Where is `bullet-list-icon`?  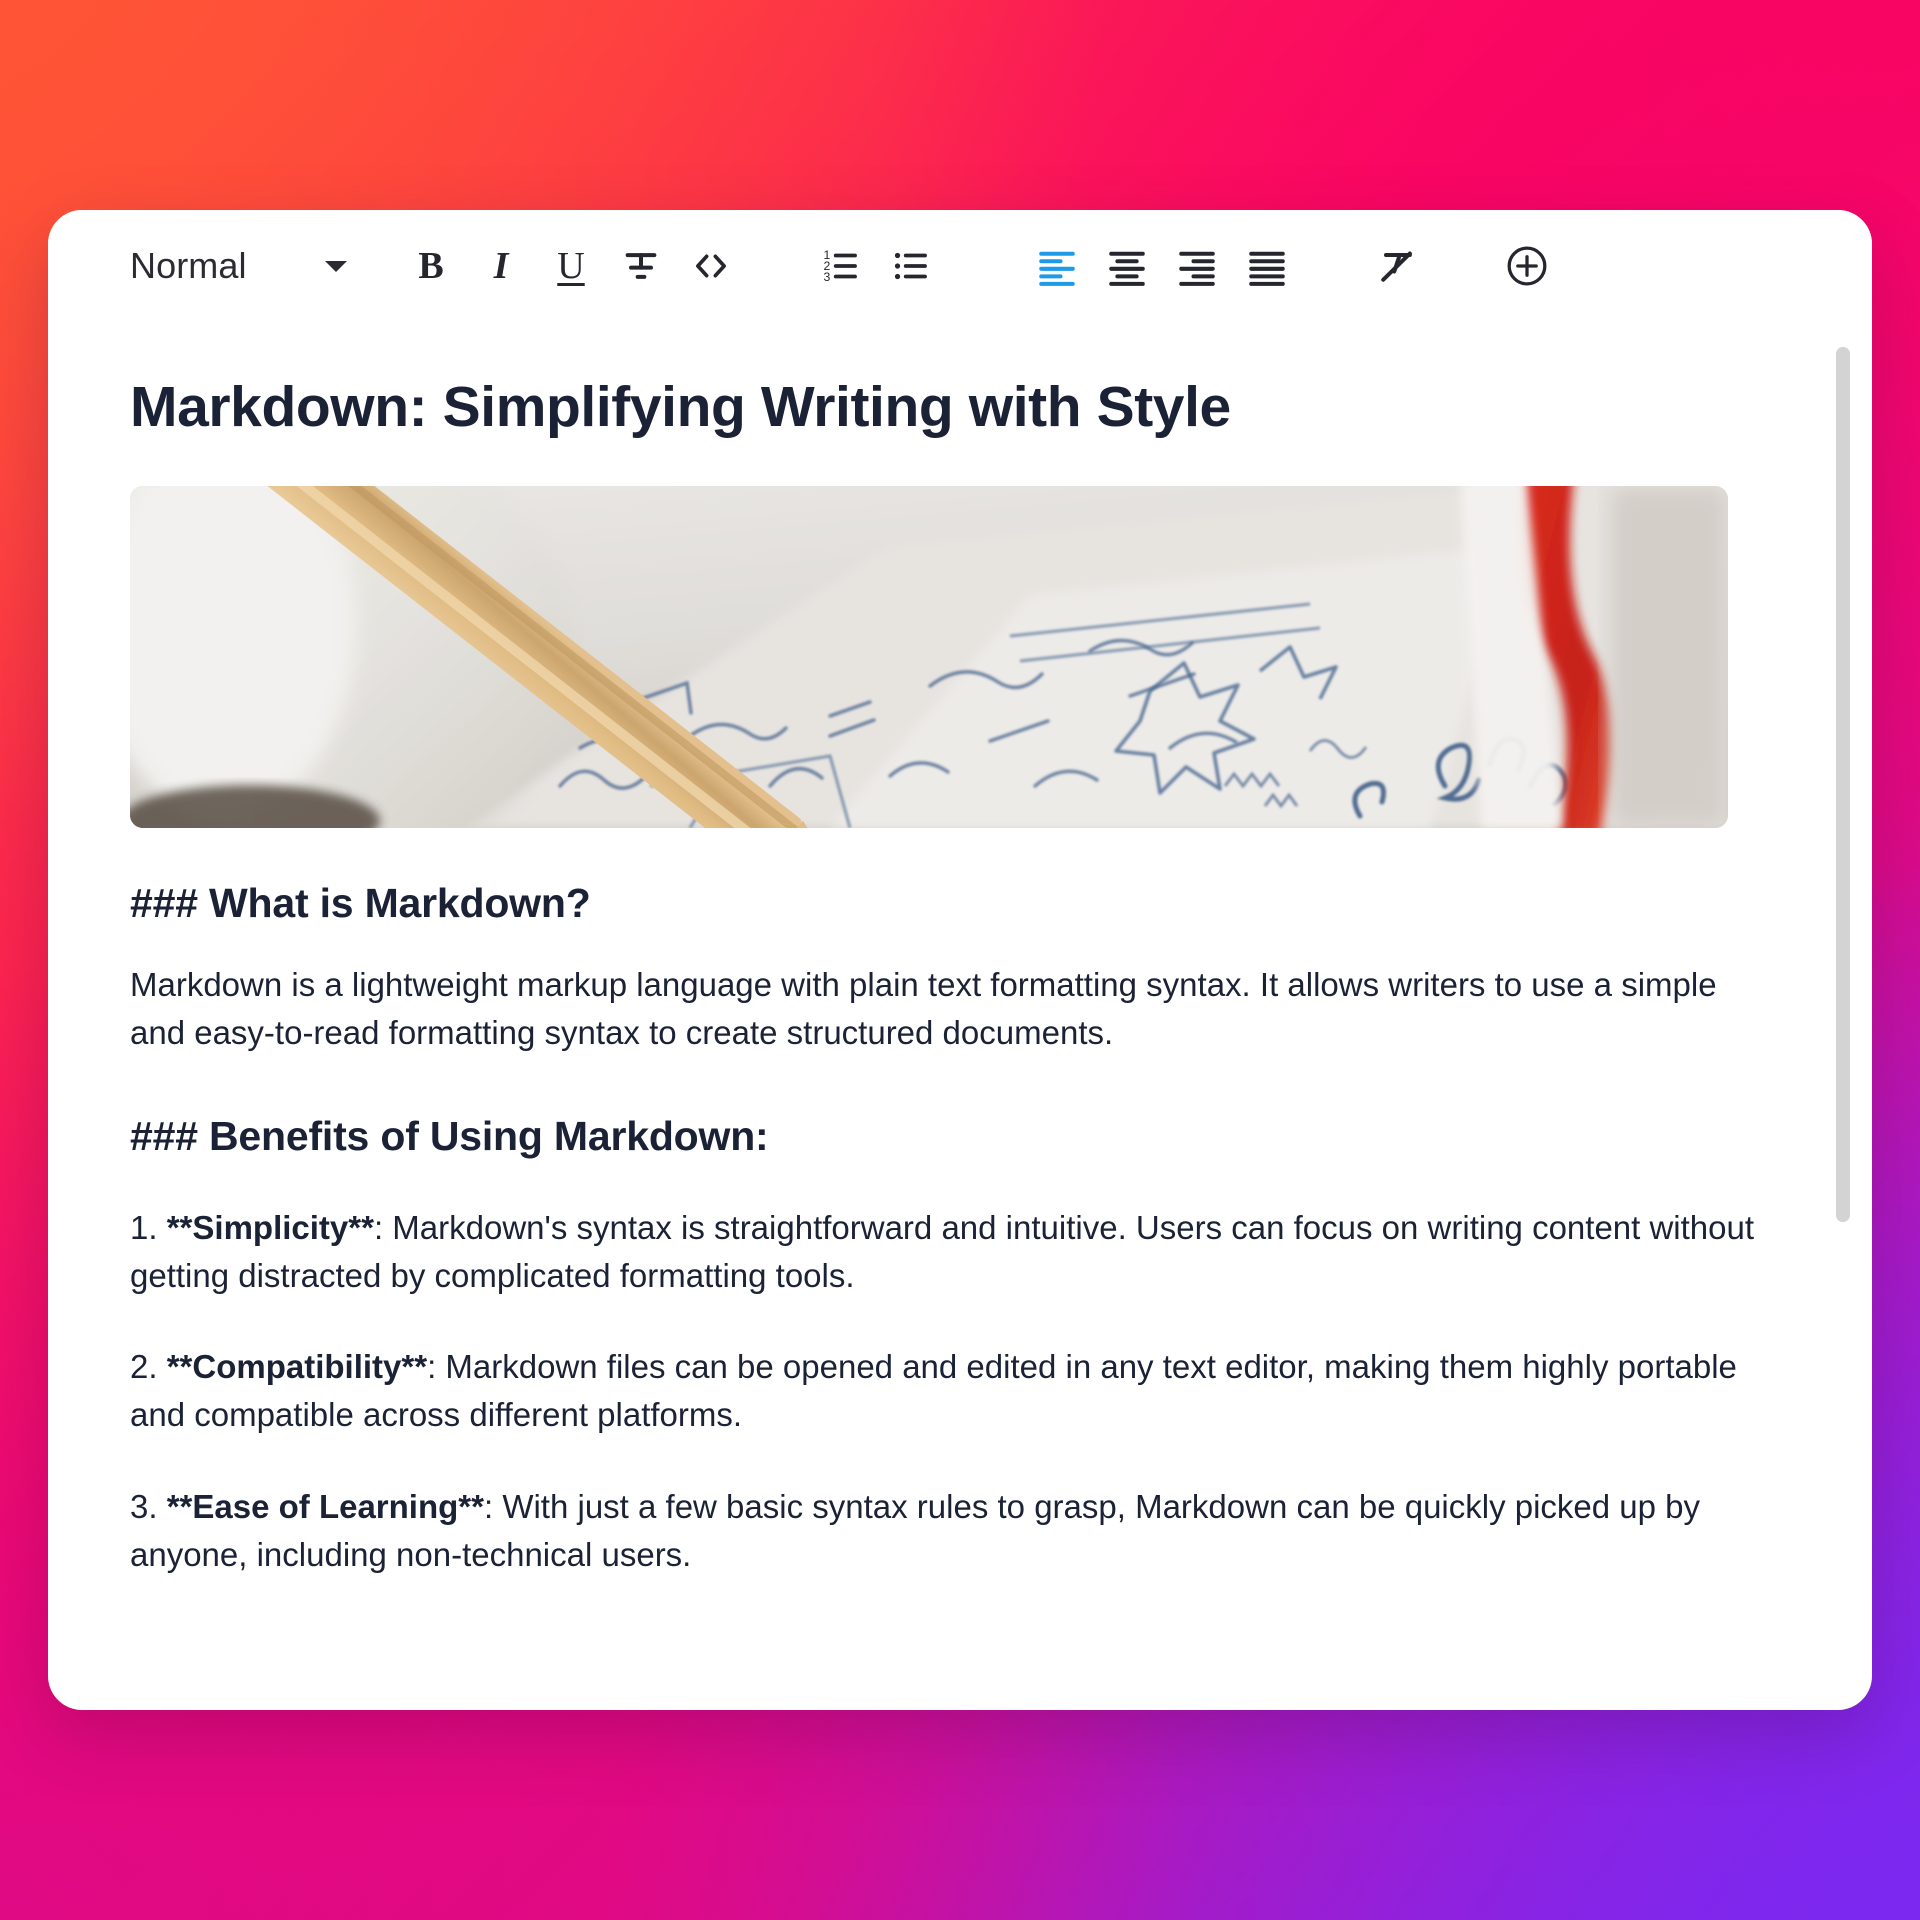 bullet-list-icon is located at coordinates (910, 266).